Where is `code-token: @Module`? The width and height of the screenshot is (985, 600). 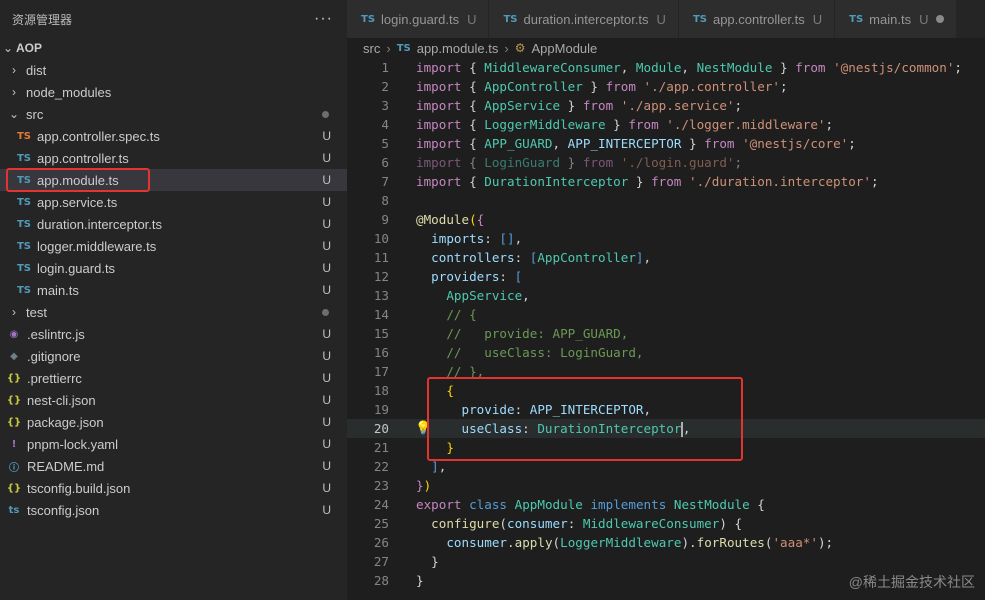
code-token: @Module is located at coordinates (443, 219).